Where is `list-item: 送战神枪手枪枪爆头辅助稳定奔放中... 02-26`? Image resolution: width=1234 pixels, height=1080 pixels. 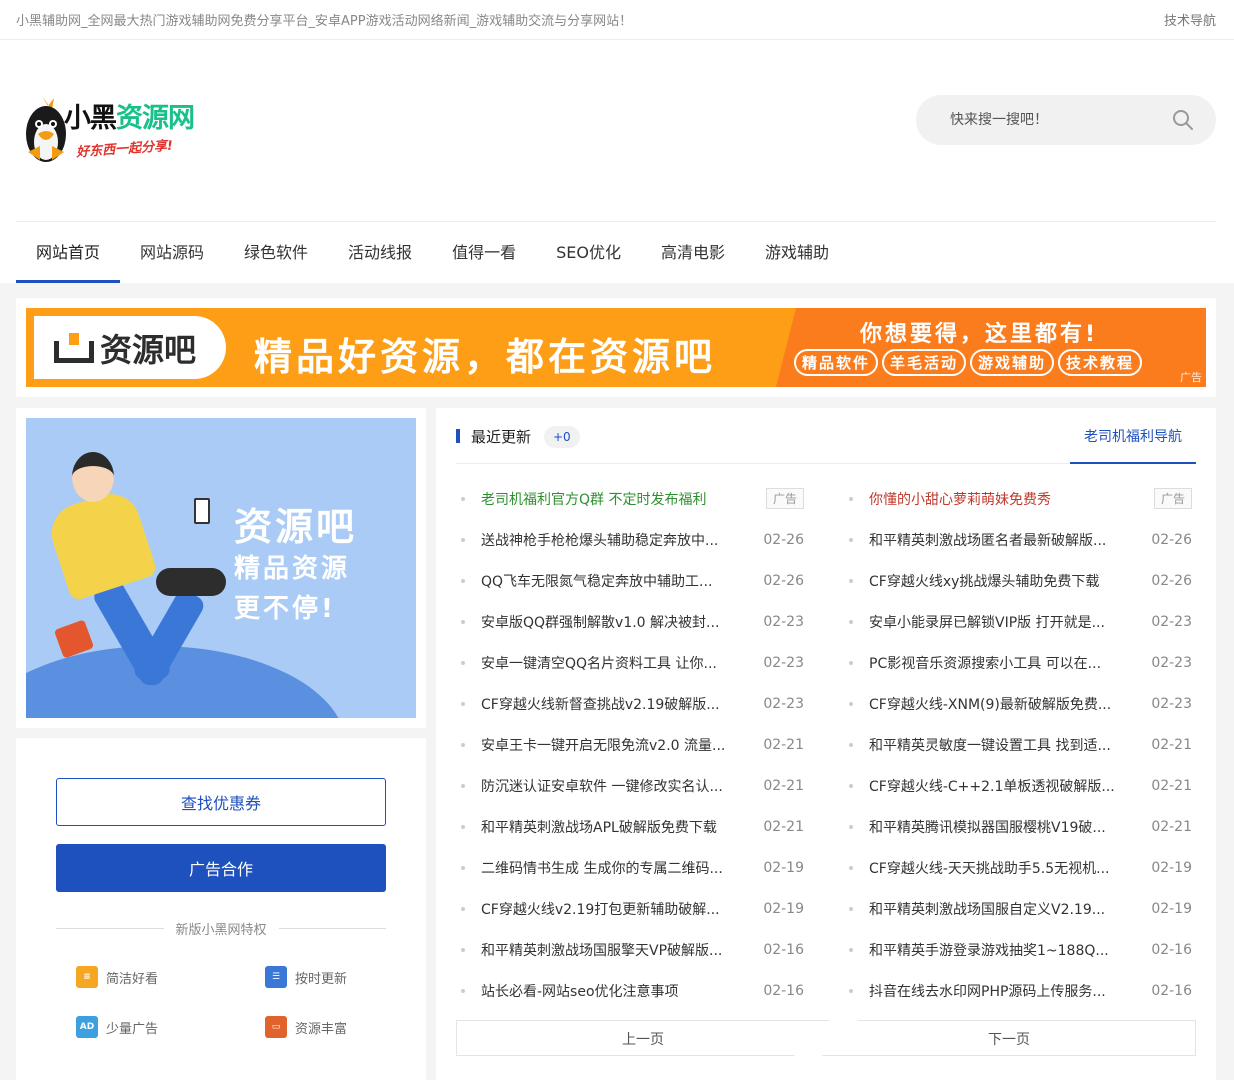
list-item: 送战神枪手枪枪爆头辅助稳定奔放中... 02-26 is located at coordinates (630, 539).